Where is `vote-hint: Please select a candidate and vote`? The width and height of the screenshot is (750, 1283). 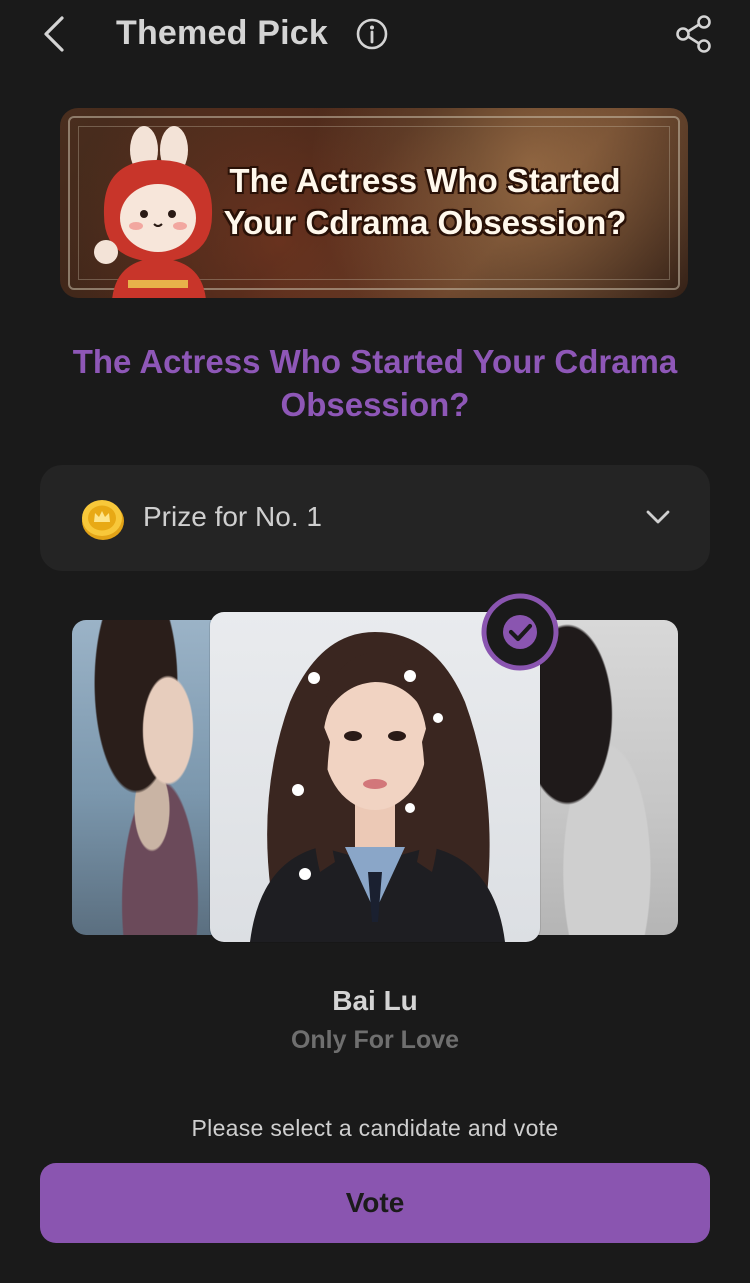
vote-hint: Please select a candidate and vote is located at coordinates (375, 1128).